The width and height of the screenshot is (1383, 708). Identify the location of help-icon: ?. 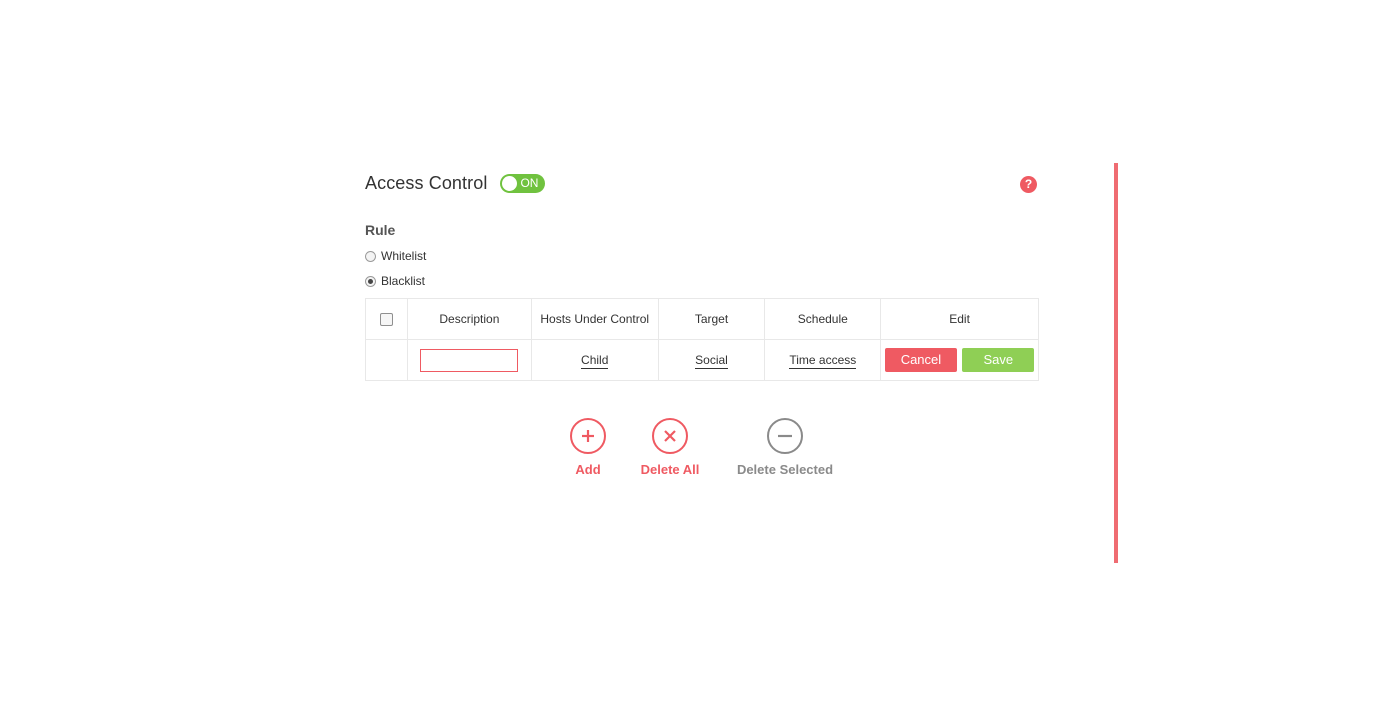
(1028, 184).